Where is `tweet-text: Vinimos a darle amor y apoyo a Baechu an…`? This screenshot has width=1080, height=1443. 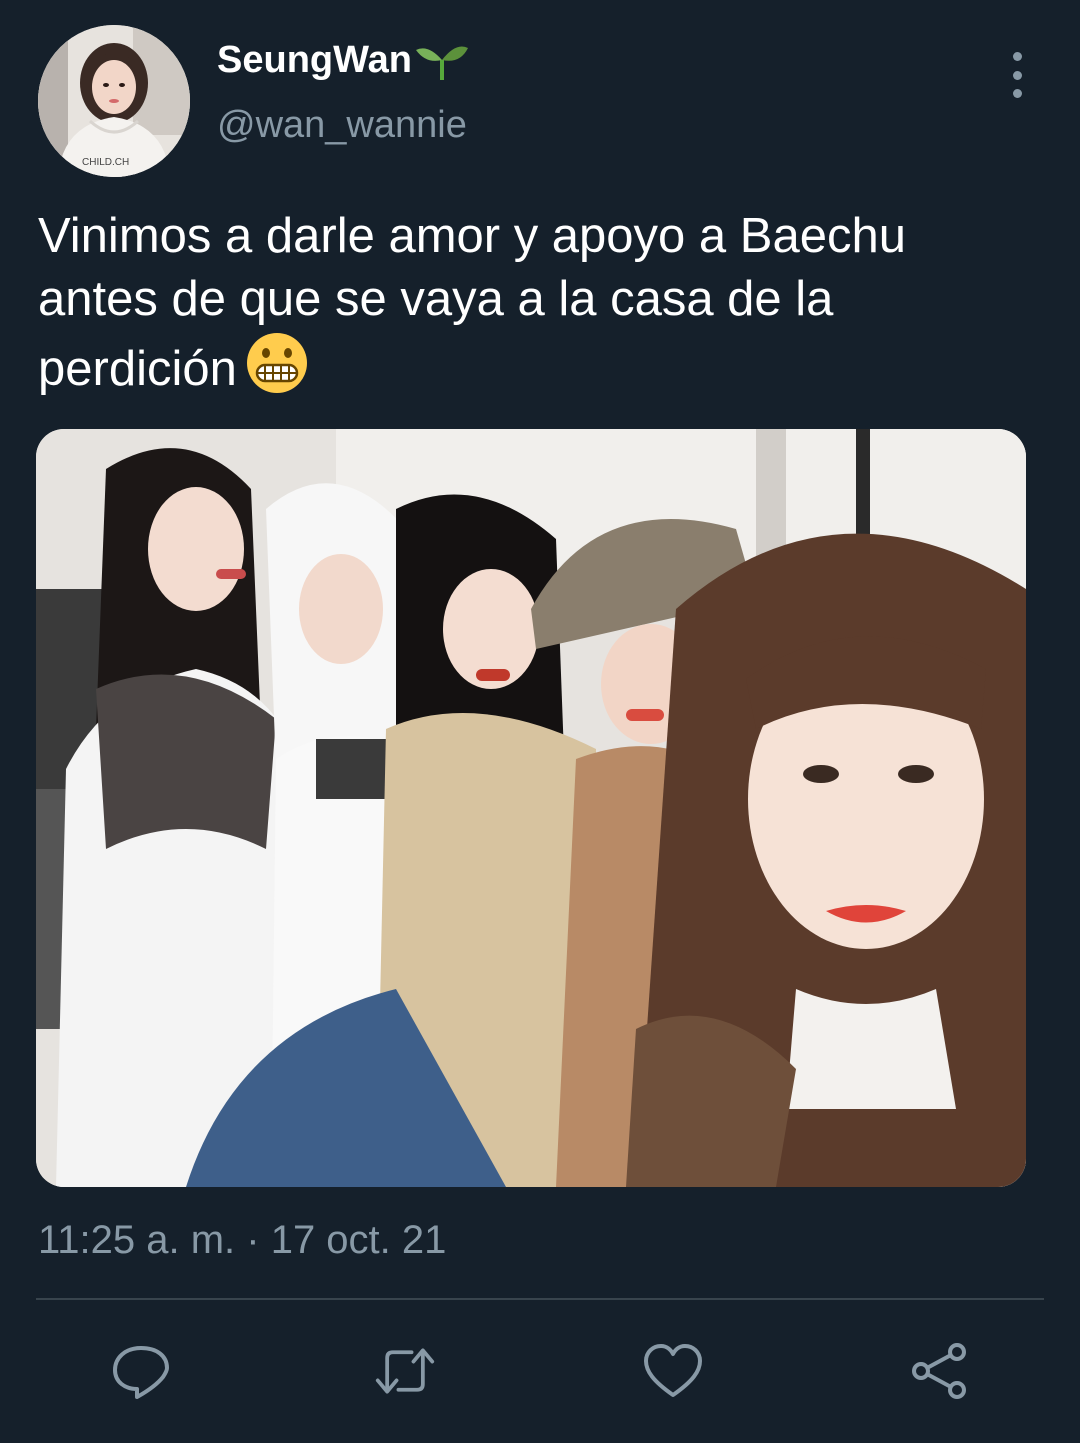
tweet-text: Vinimos a darle amor y apoyo a Baechu an… is located at coordinates (538, 303).